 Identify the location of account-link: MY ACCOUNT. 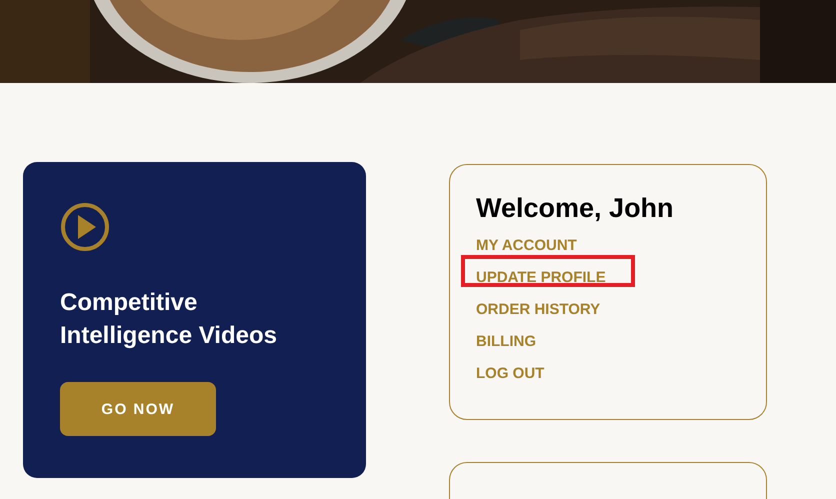
(526, 245).